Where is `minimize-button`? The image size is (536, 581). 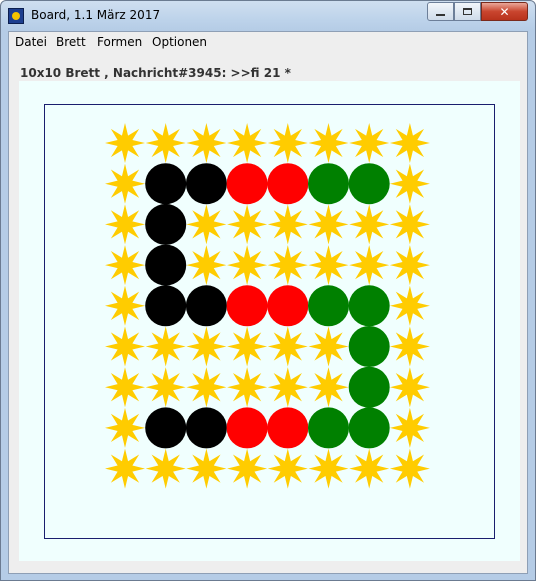
minimize-button is located at coordinates (440, 11).